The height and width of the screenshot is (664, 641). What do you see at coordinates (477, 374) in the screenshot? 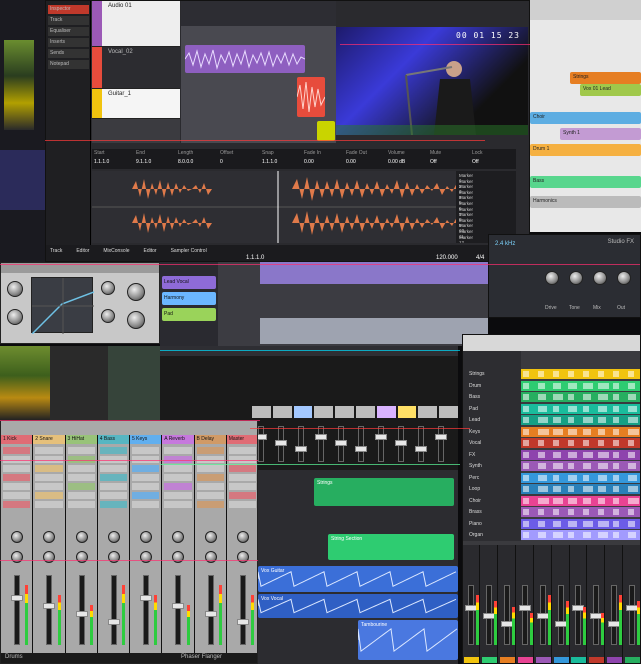
I see `logic-track-name: Strings` at bounding box center [477, 374].